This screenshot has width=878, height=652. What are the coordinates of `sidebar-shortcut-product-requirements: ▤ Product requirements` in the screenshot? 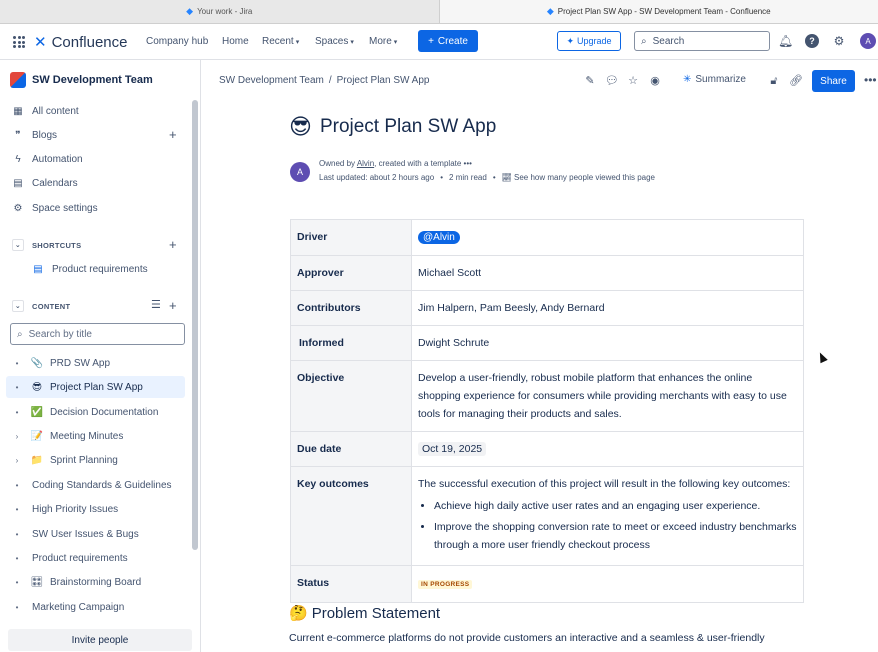 It's located at (89, 269).